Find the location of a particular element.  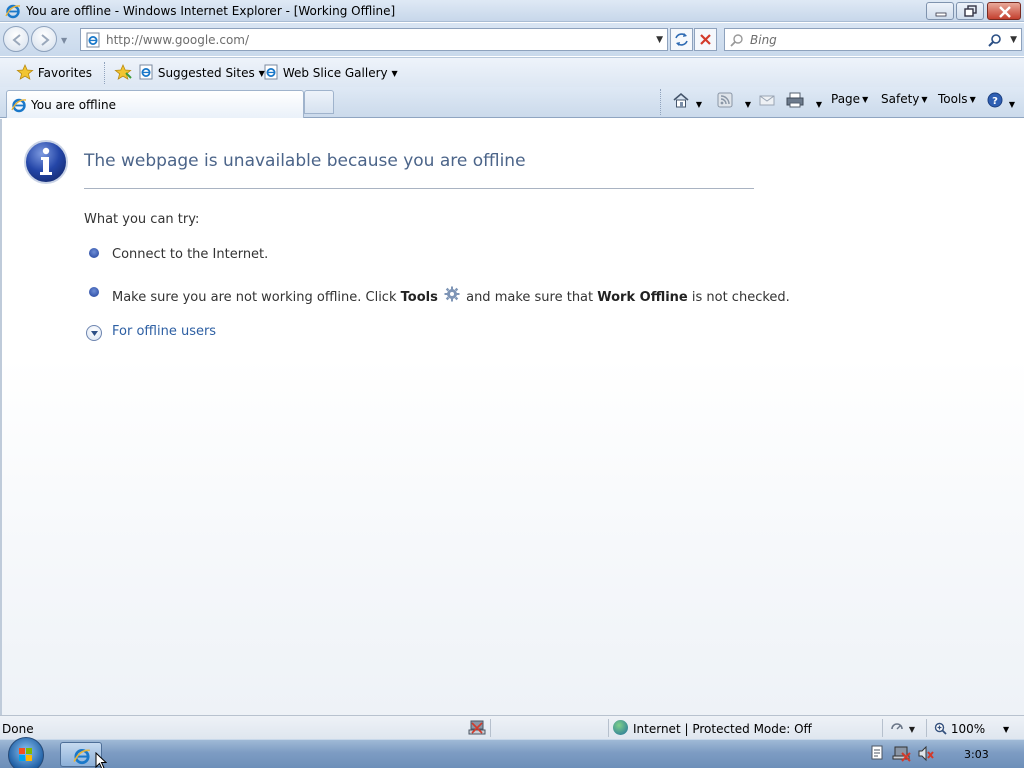

minimize-button is located at coordinates (940, 11).